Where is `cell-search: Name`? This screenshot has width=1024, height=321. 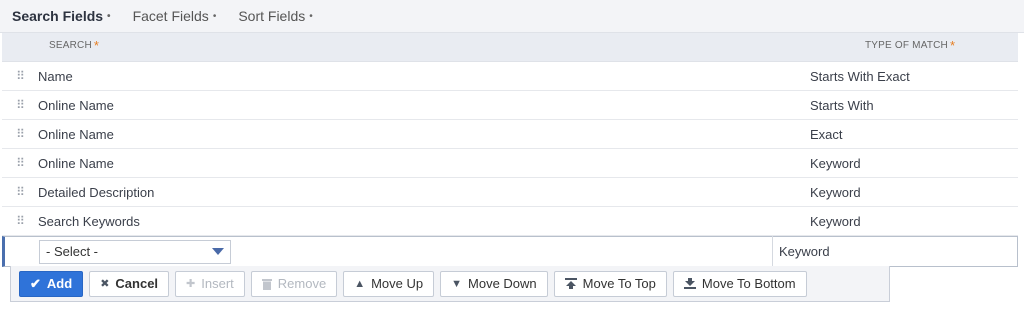
cell-search: Name is located at coordinates (55, 76).